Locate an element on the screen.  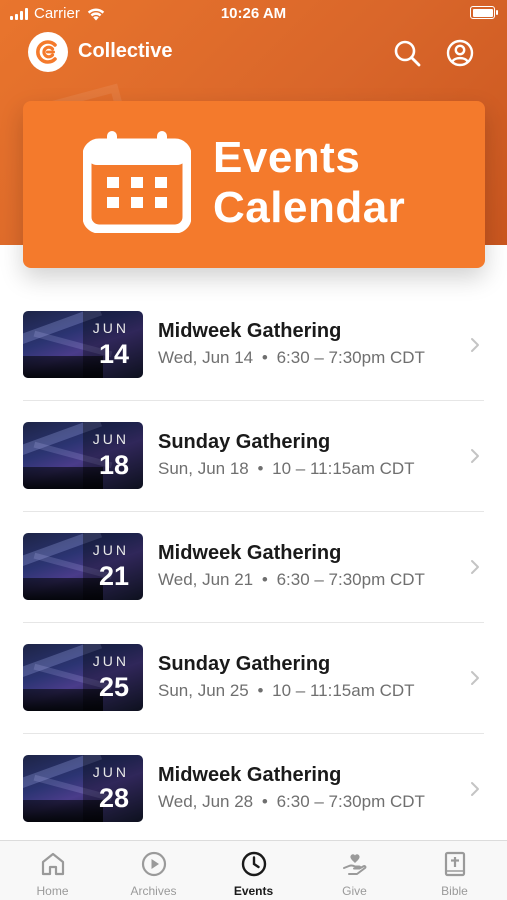
tab-events: Events is located at coordinates (253, 870).